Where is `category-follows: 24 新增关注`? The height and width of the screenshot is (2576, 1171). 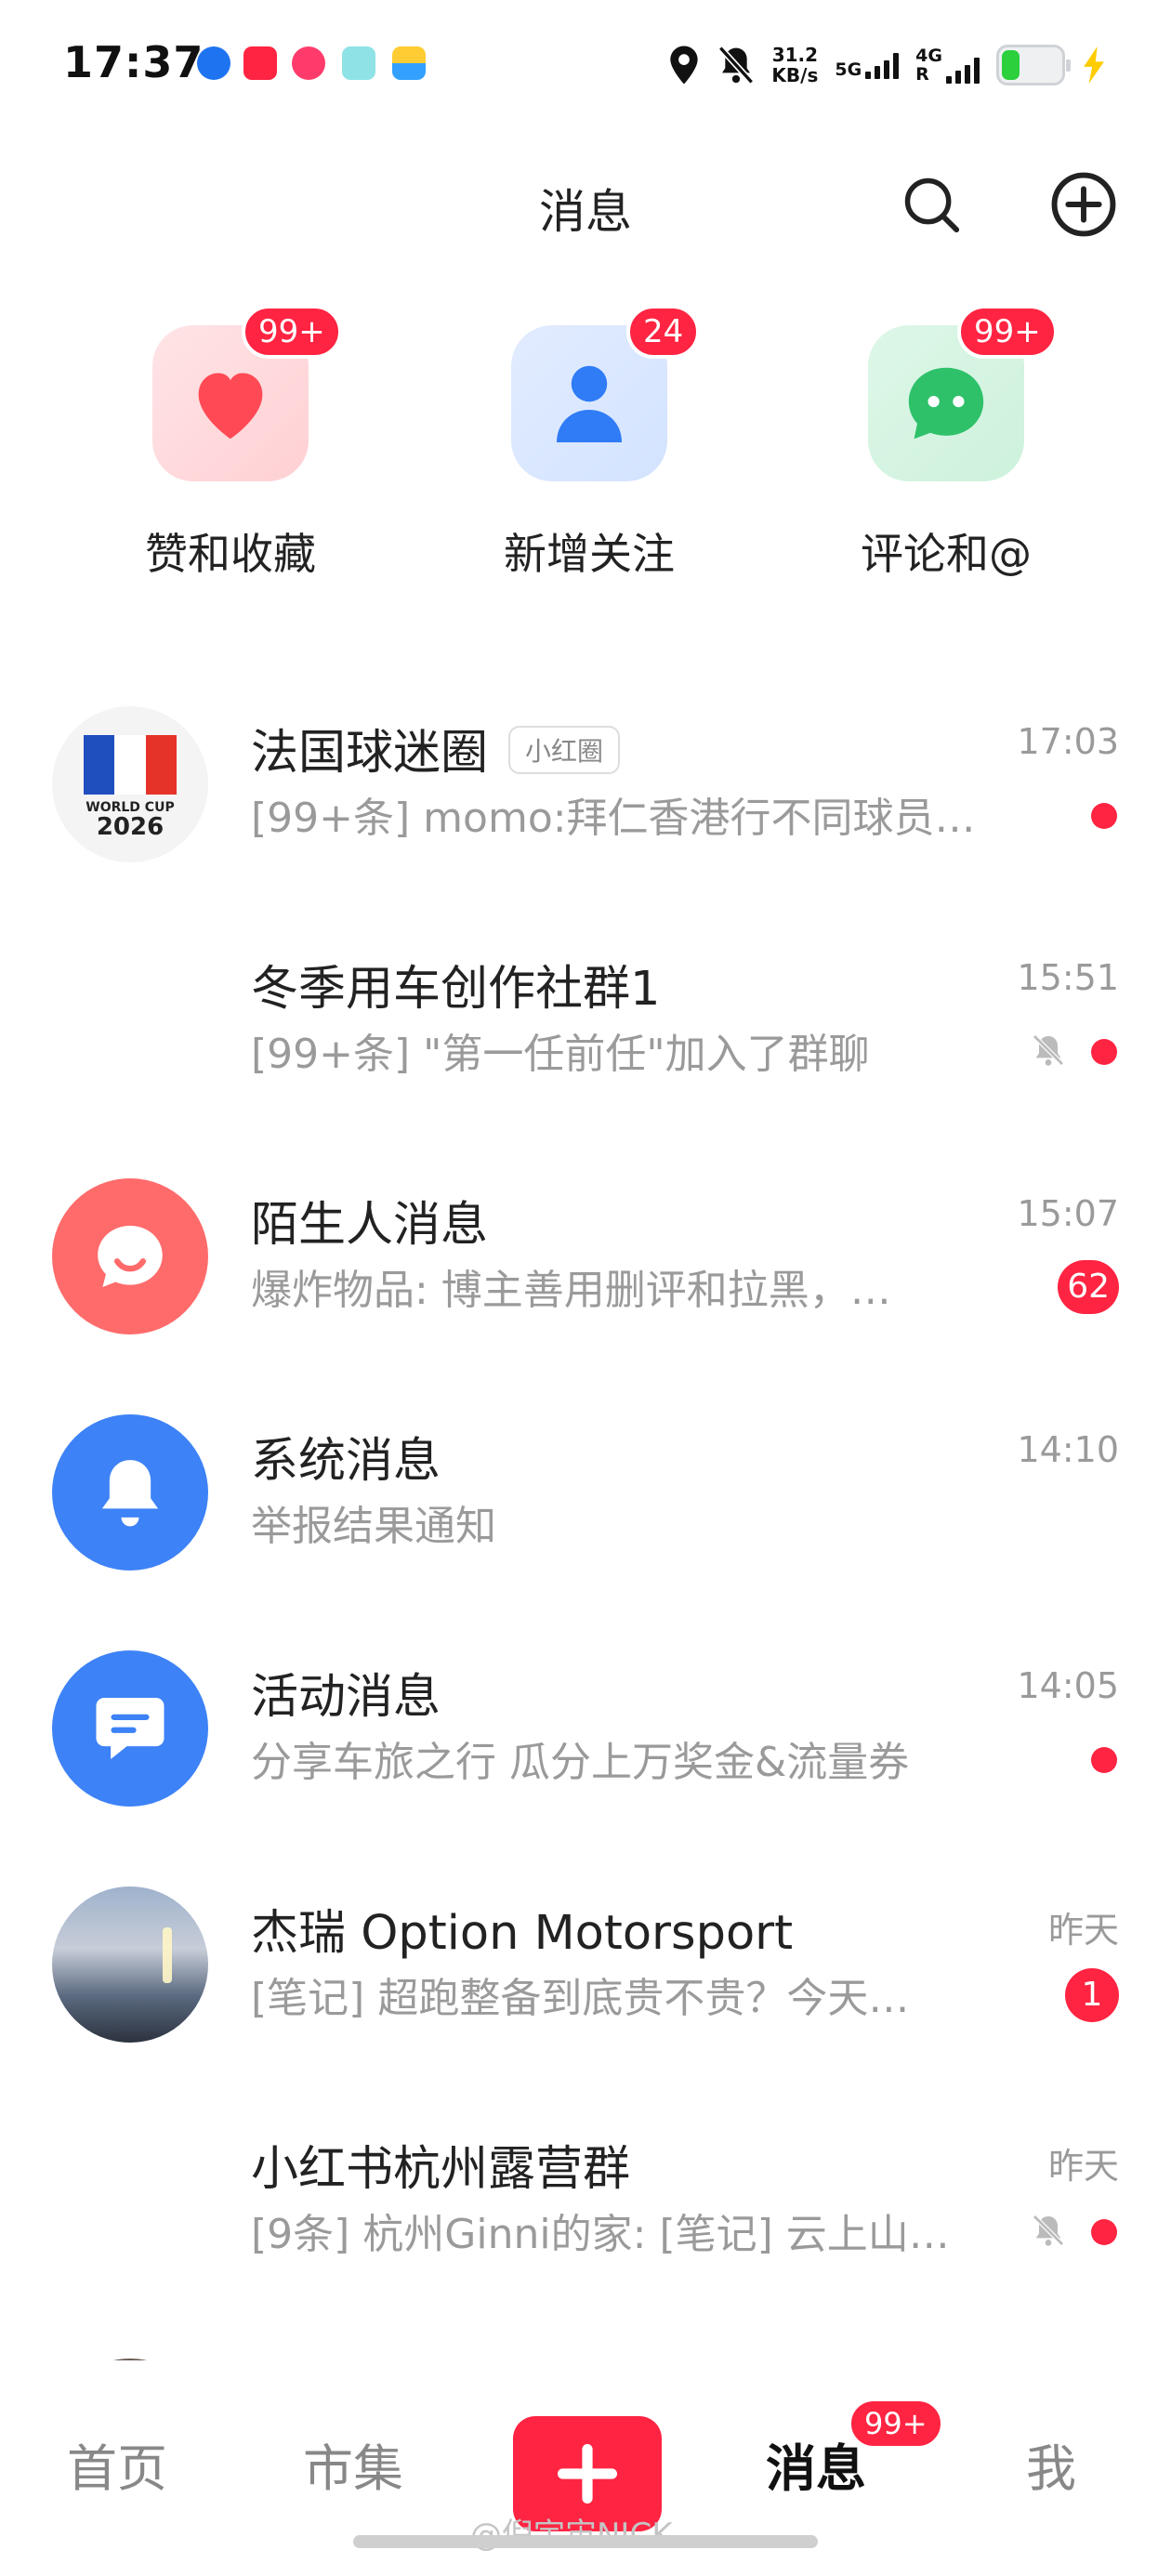 category-follows: 24 新增关注 is located at coordinates (575, 445).